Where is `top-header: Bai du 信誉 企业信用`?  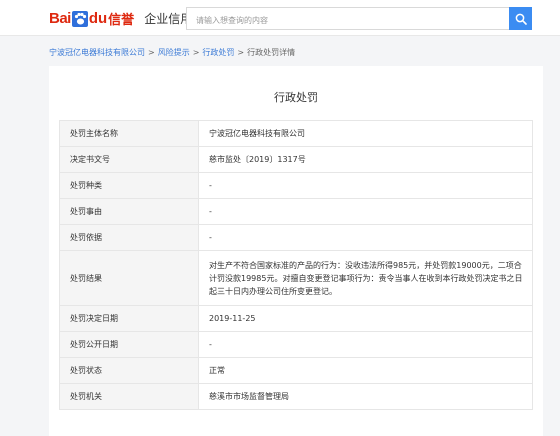 top-header: Bai du 信誉 企业信用 is located at coordinates (280, 18).